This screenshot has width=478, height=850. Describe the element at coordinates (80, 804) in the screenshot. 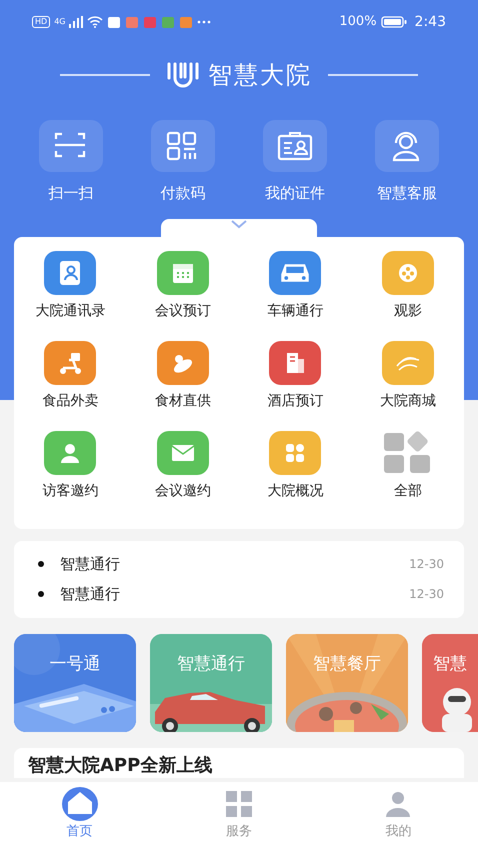

I see `home-icon` at that location.